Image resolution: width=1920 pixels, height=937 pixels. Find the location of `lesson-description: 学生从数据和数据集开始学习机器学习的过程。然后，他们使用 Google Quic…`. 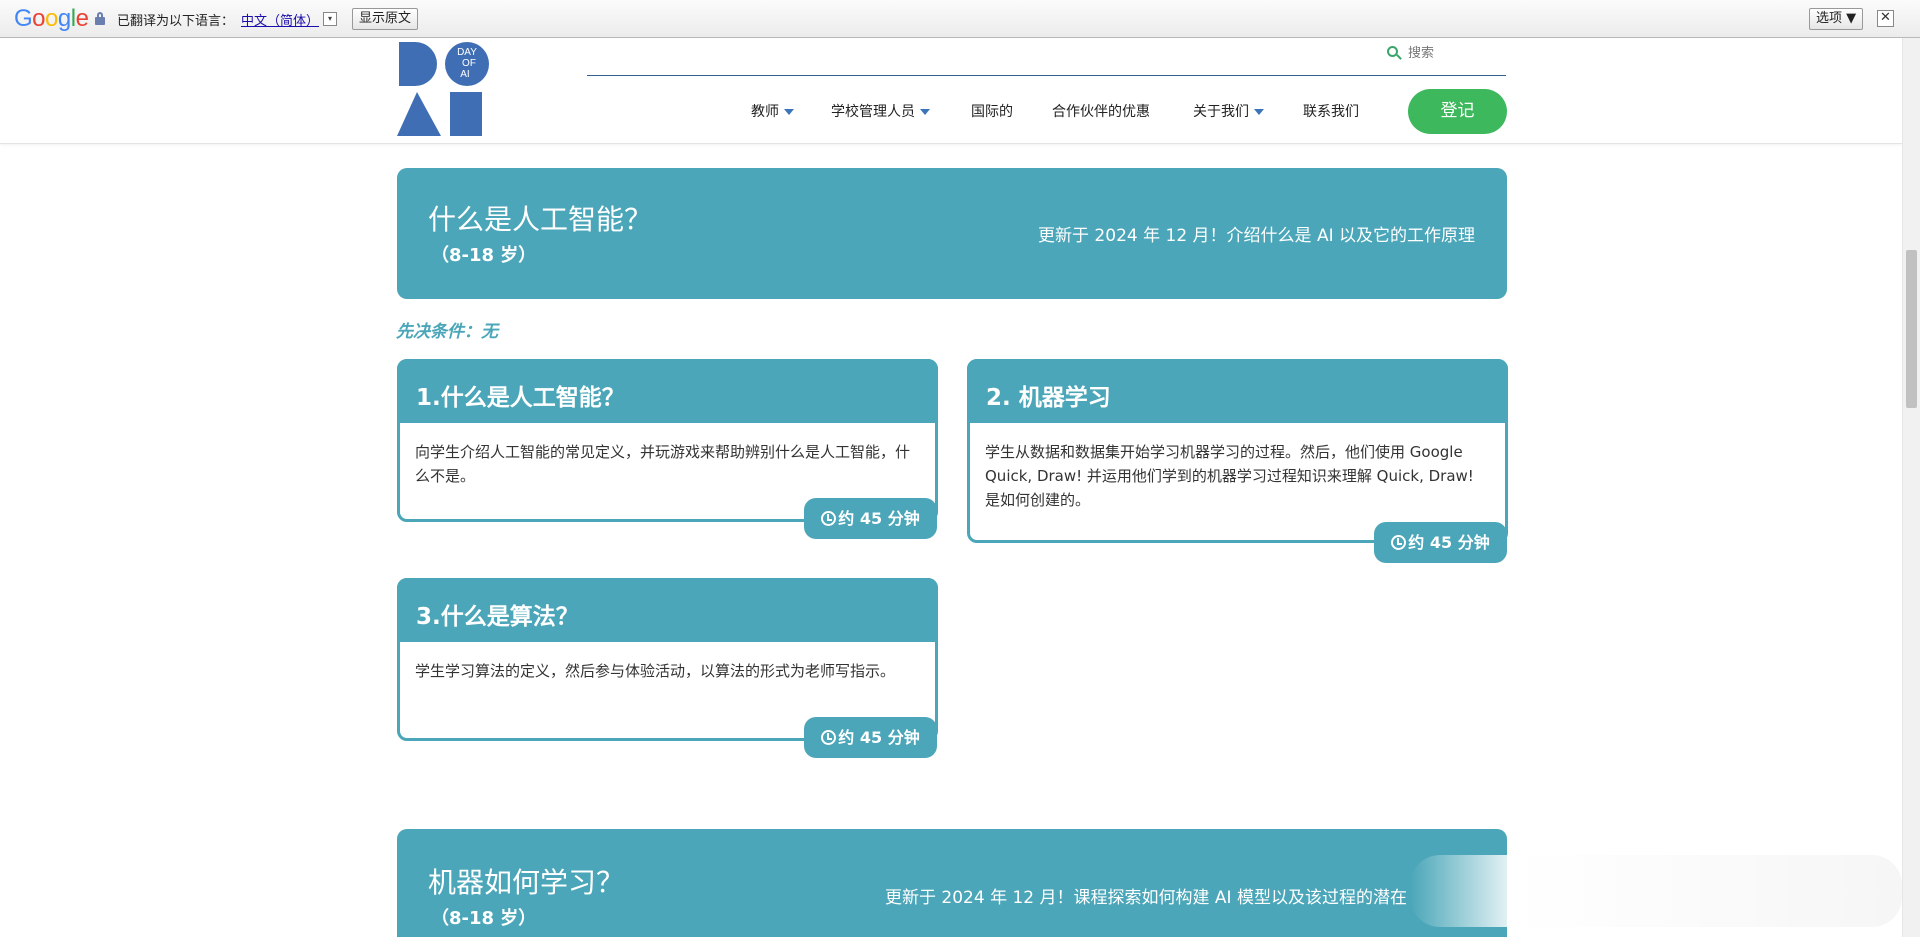

lesson-description: 学生从数据和数据集开始学习机器学习的过程。然后，他们使用 Google Quic… is located at coordinates (1229, 476).